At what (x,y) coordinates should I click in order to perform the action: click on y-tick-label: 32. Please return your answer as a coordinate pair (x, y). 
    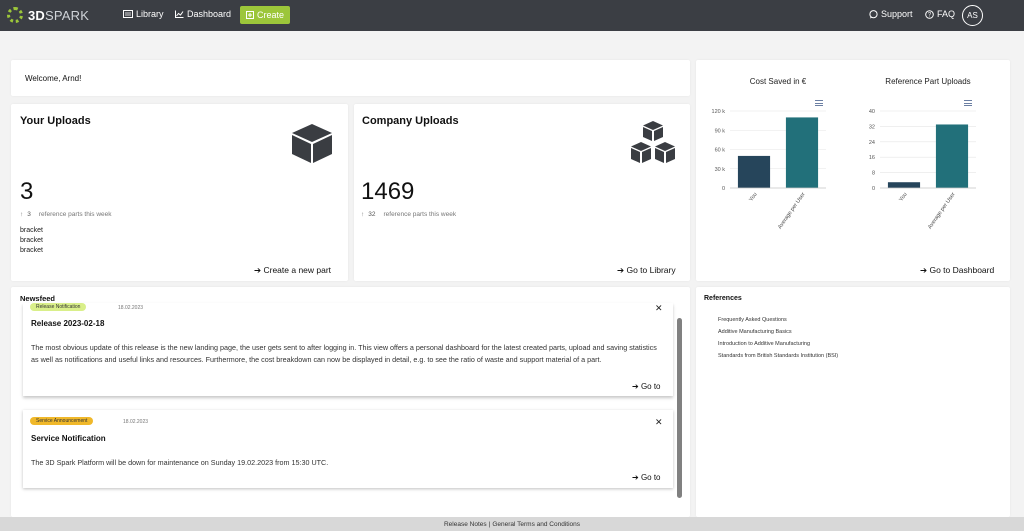
    Looking at the image, I should click on (872, 127).